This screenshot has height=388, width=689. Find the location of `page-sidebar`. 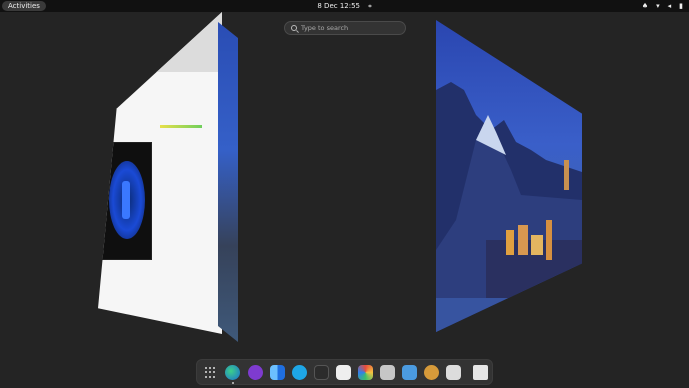

page-sidebar is located at coordinates (182, 122).